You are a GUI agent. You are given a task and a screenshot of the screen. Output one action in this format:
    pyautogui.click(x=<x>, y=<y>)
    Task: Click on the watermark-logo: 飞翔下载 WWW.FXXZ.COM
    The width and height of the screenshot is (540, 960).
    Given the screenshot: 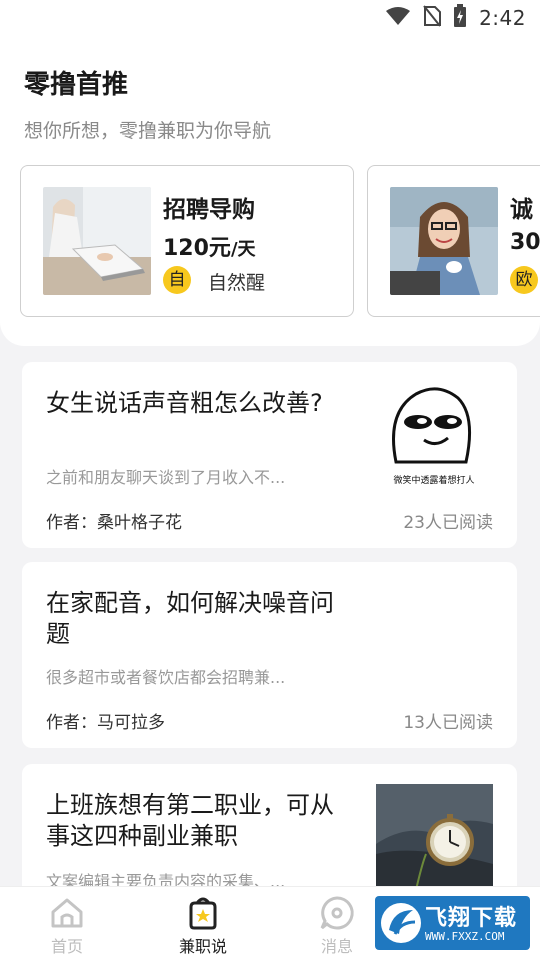 What is the action you would take?
    pyautogui.click(x=452, y=923)
    